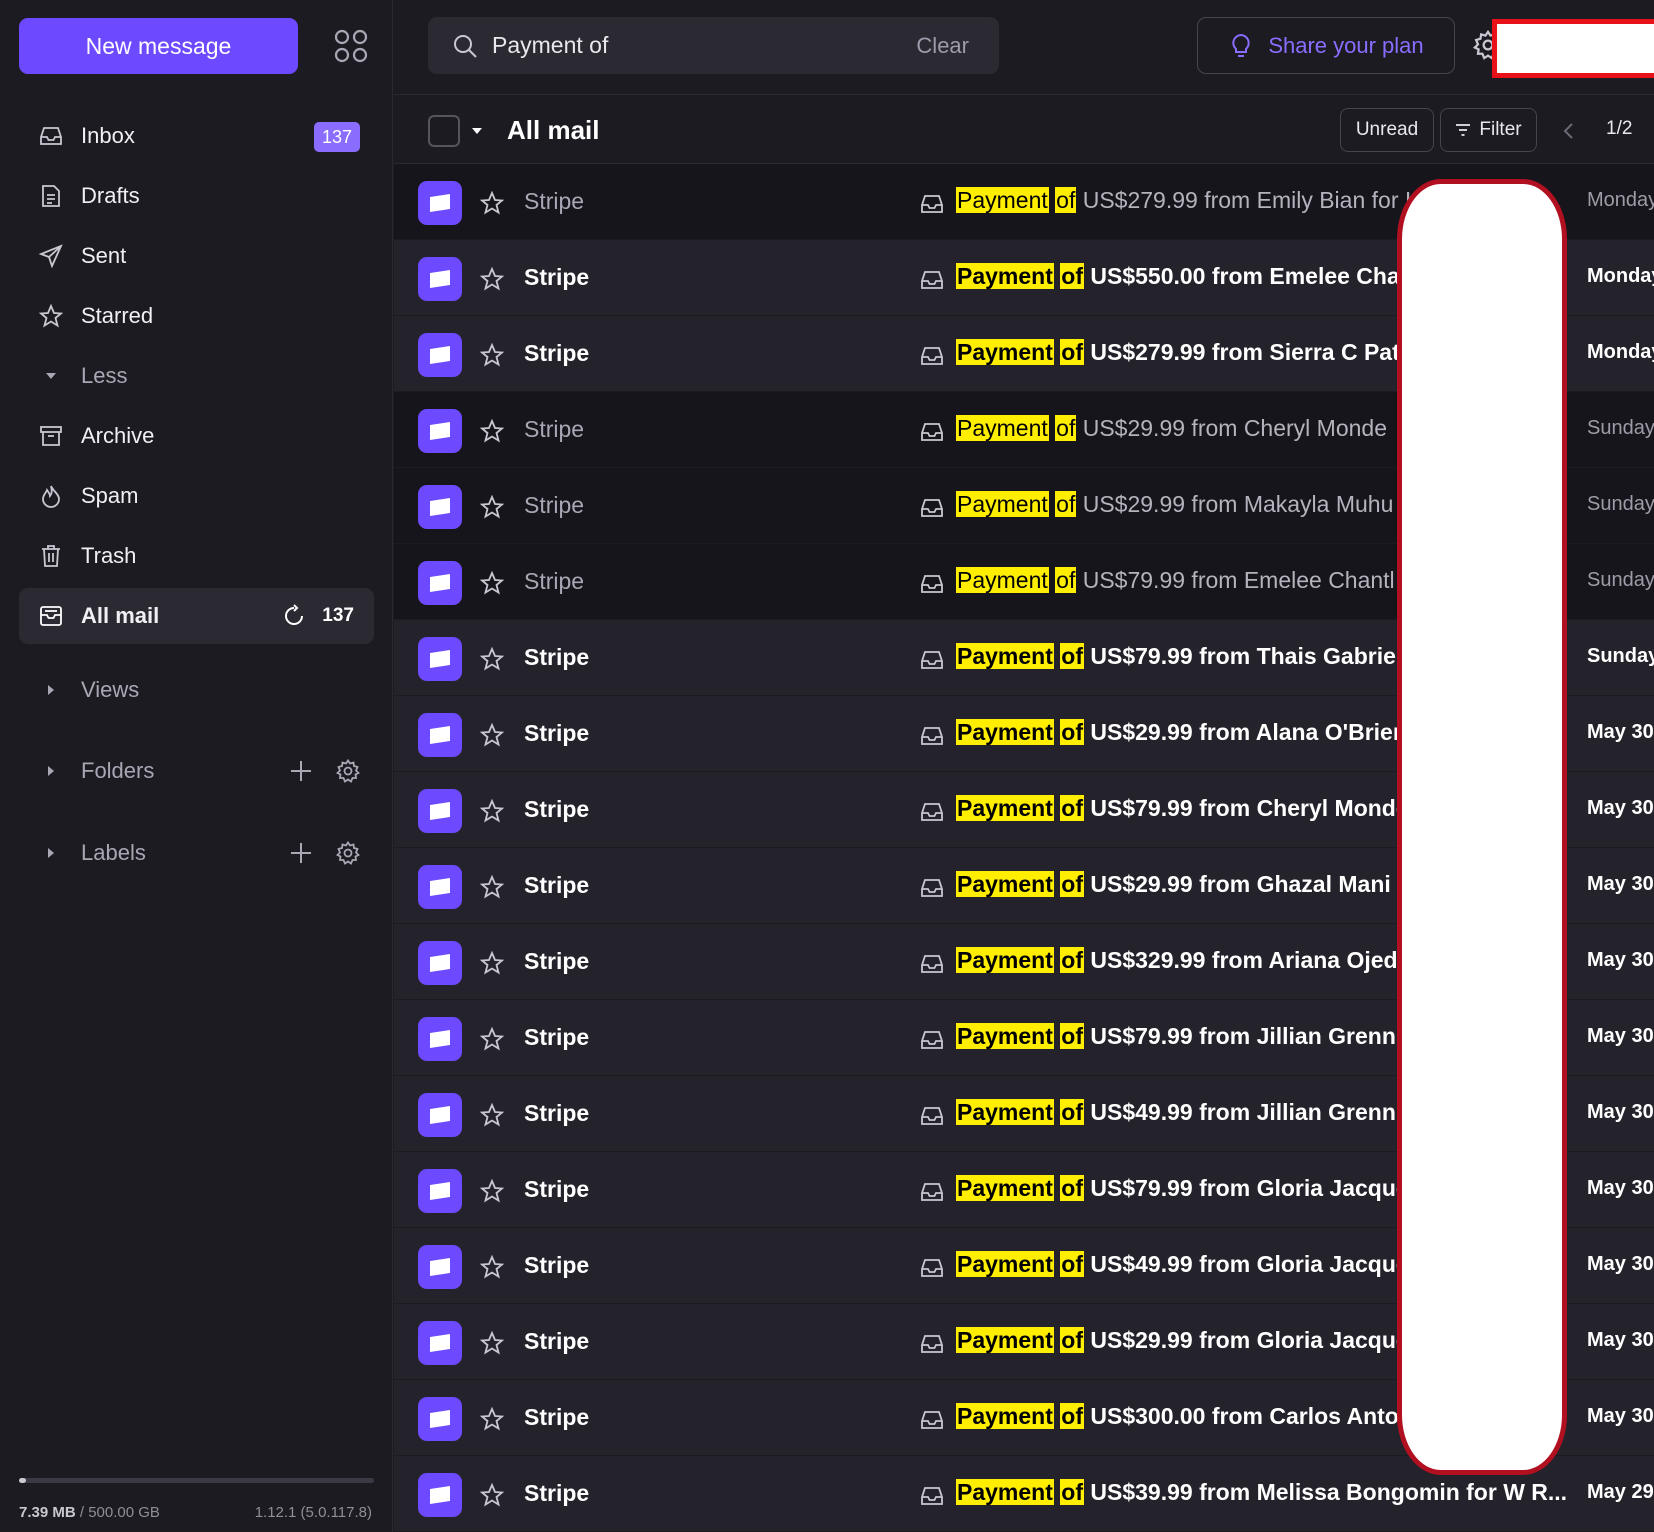 The width and height of the screenshot is (1654, 1532). Describe the element at coordinates (196, 376) in the screenshot. I see `sidebar-item-less: Less` at that location.